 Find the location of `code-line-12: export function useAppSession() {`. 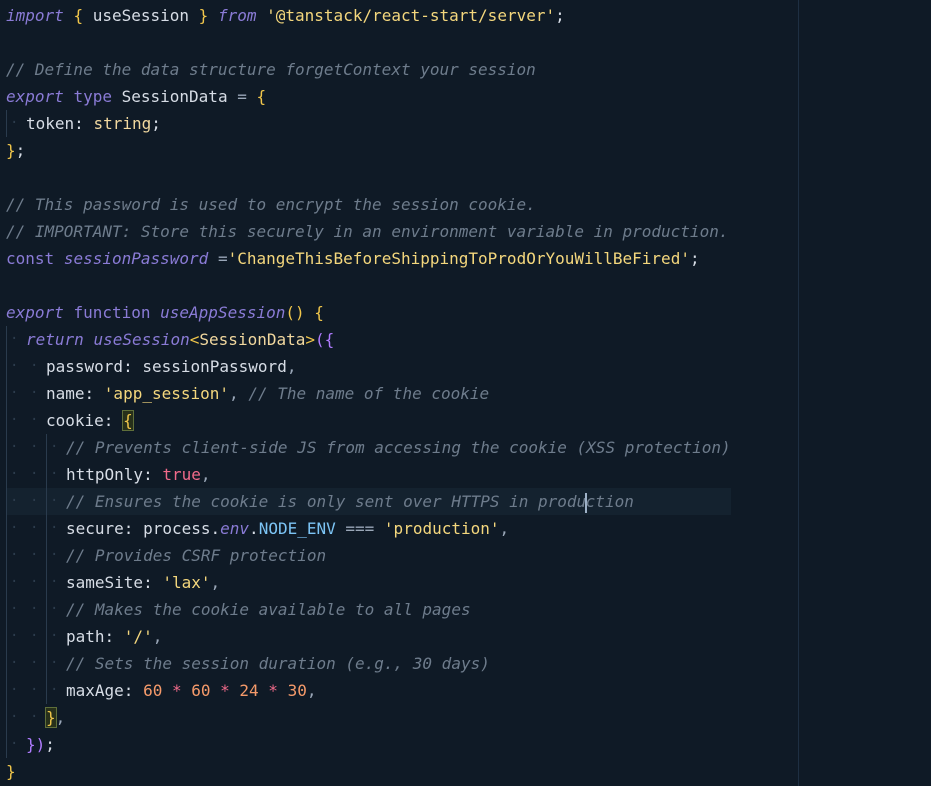

code-line-12: export function useAppSession() { is located at coordinates (368, 312).